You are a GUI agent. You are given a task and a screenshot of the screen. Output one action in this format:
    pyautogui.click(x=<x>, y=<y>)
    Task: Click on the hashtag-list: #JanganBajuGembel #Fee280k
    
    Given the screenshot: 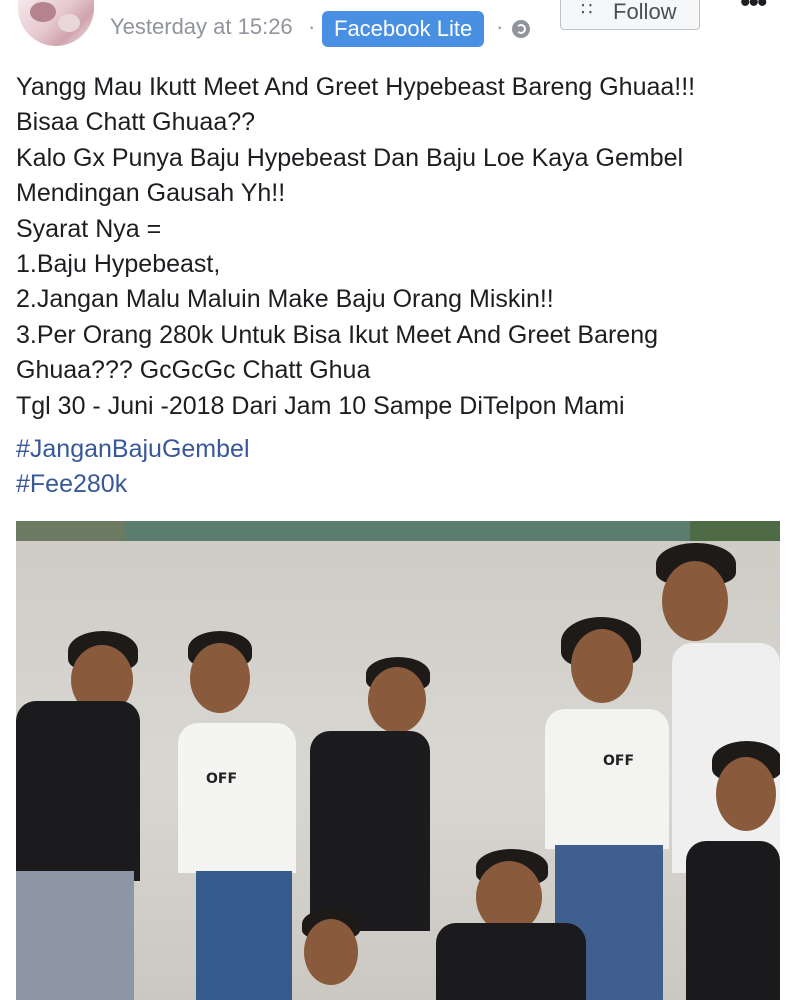 What is the action you would take?
    pyautogui.click(x=133, y=467)
    